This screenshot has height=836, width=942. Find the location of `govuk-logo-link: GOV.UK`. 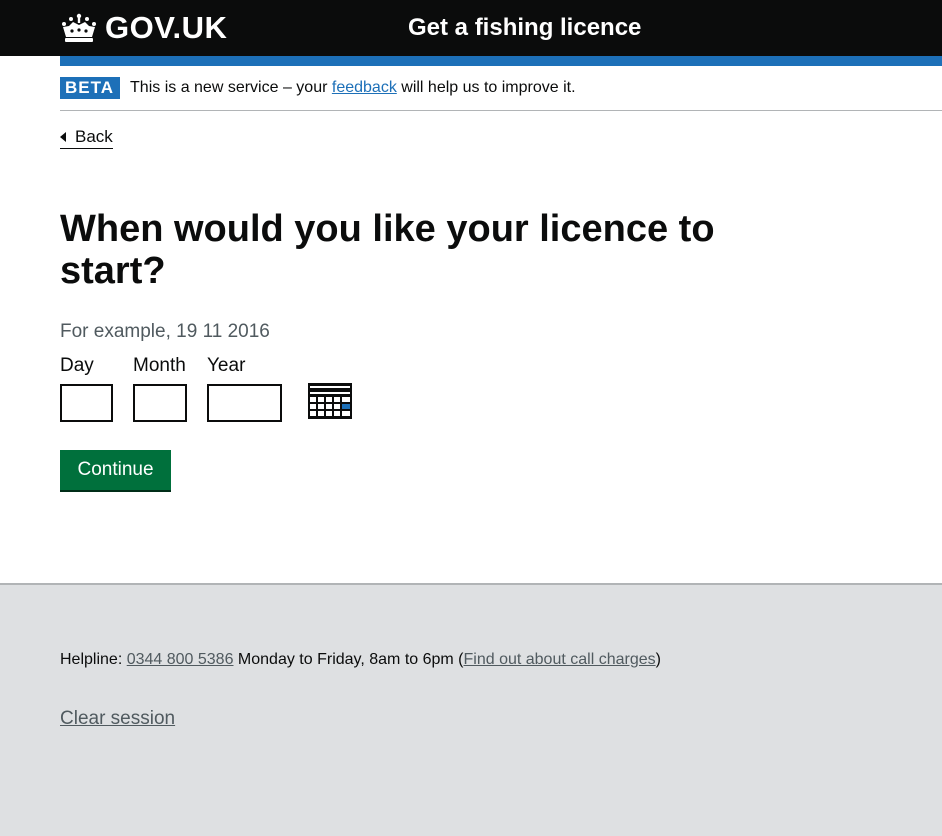

govuk-logo-link: GOV.UK is located at coordinates (143, 28).